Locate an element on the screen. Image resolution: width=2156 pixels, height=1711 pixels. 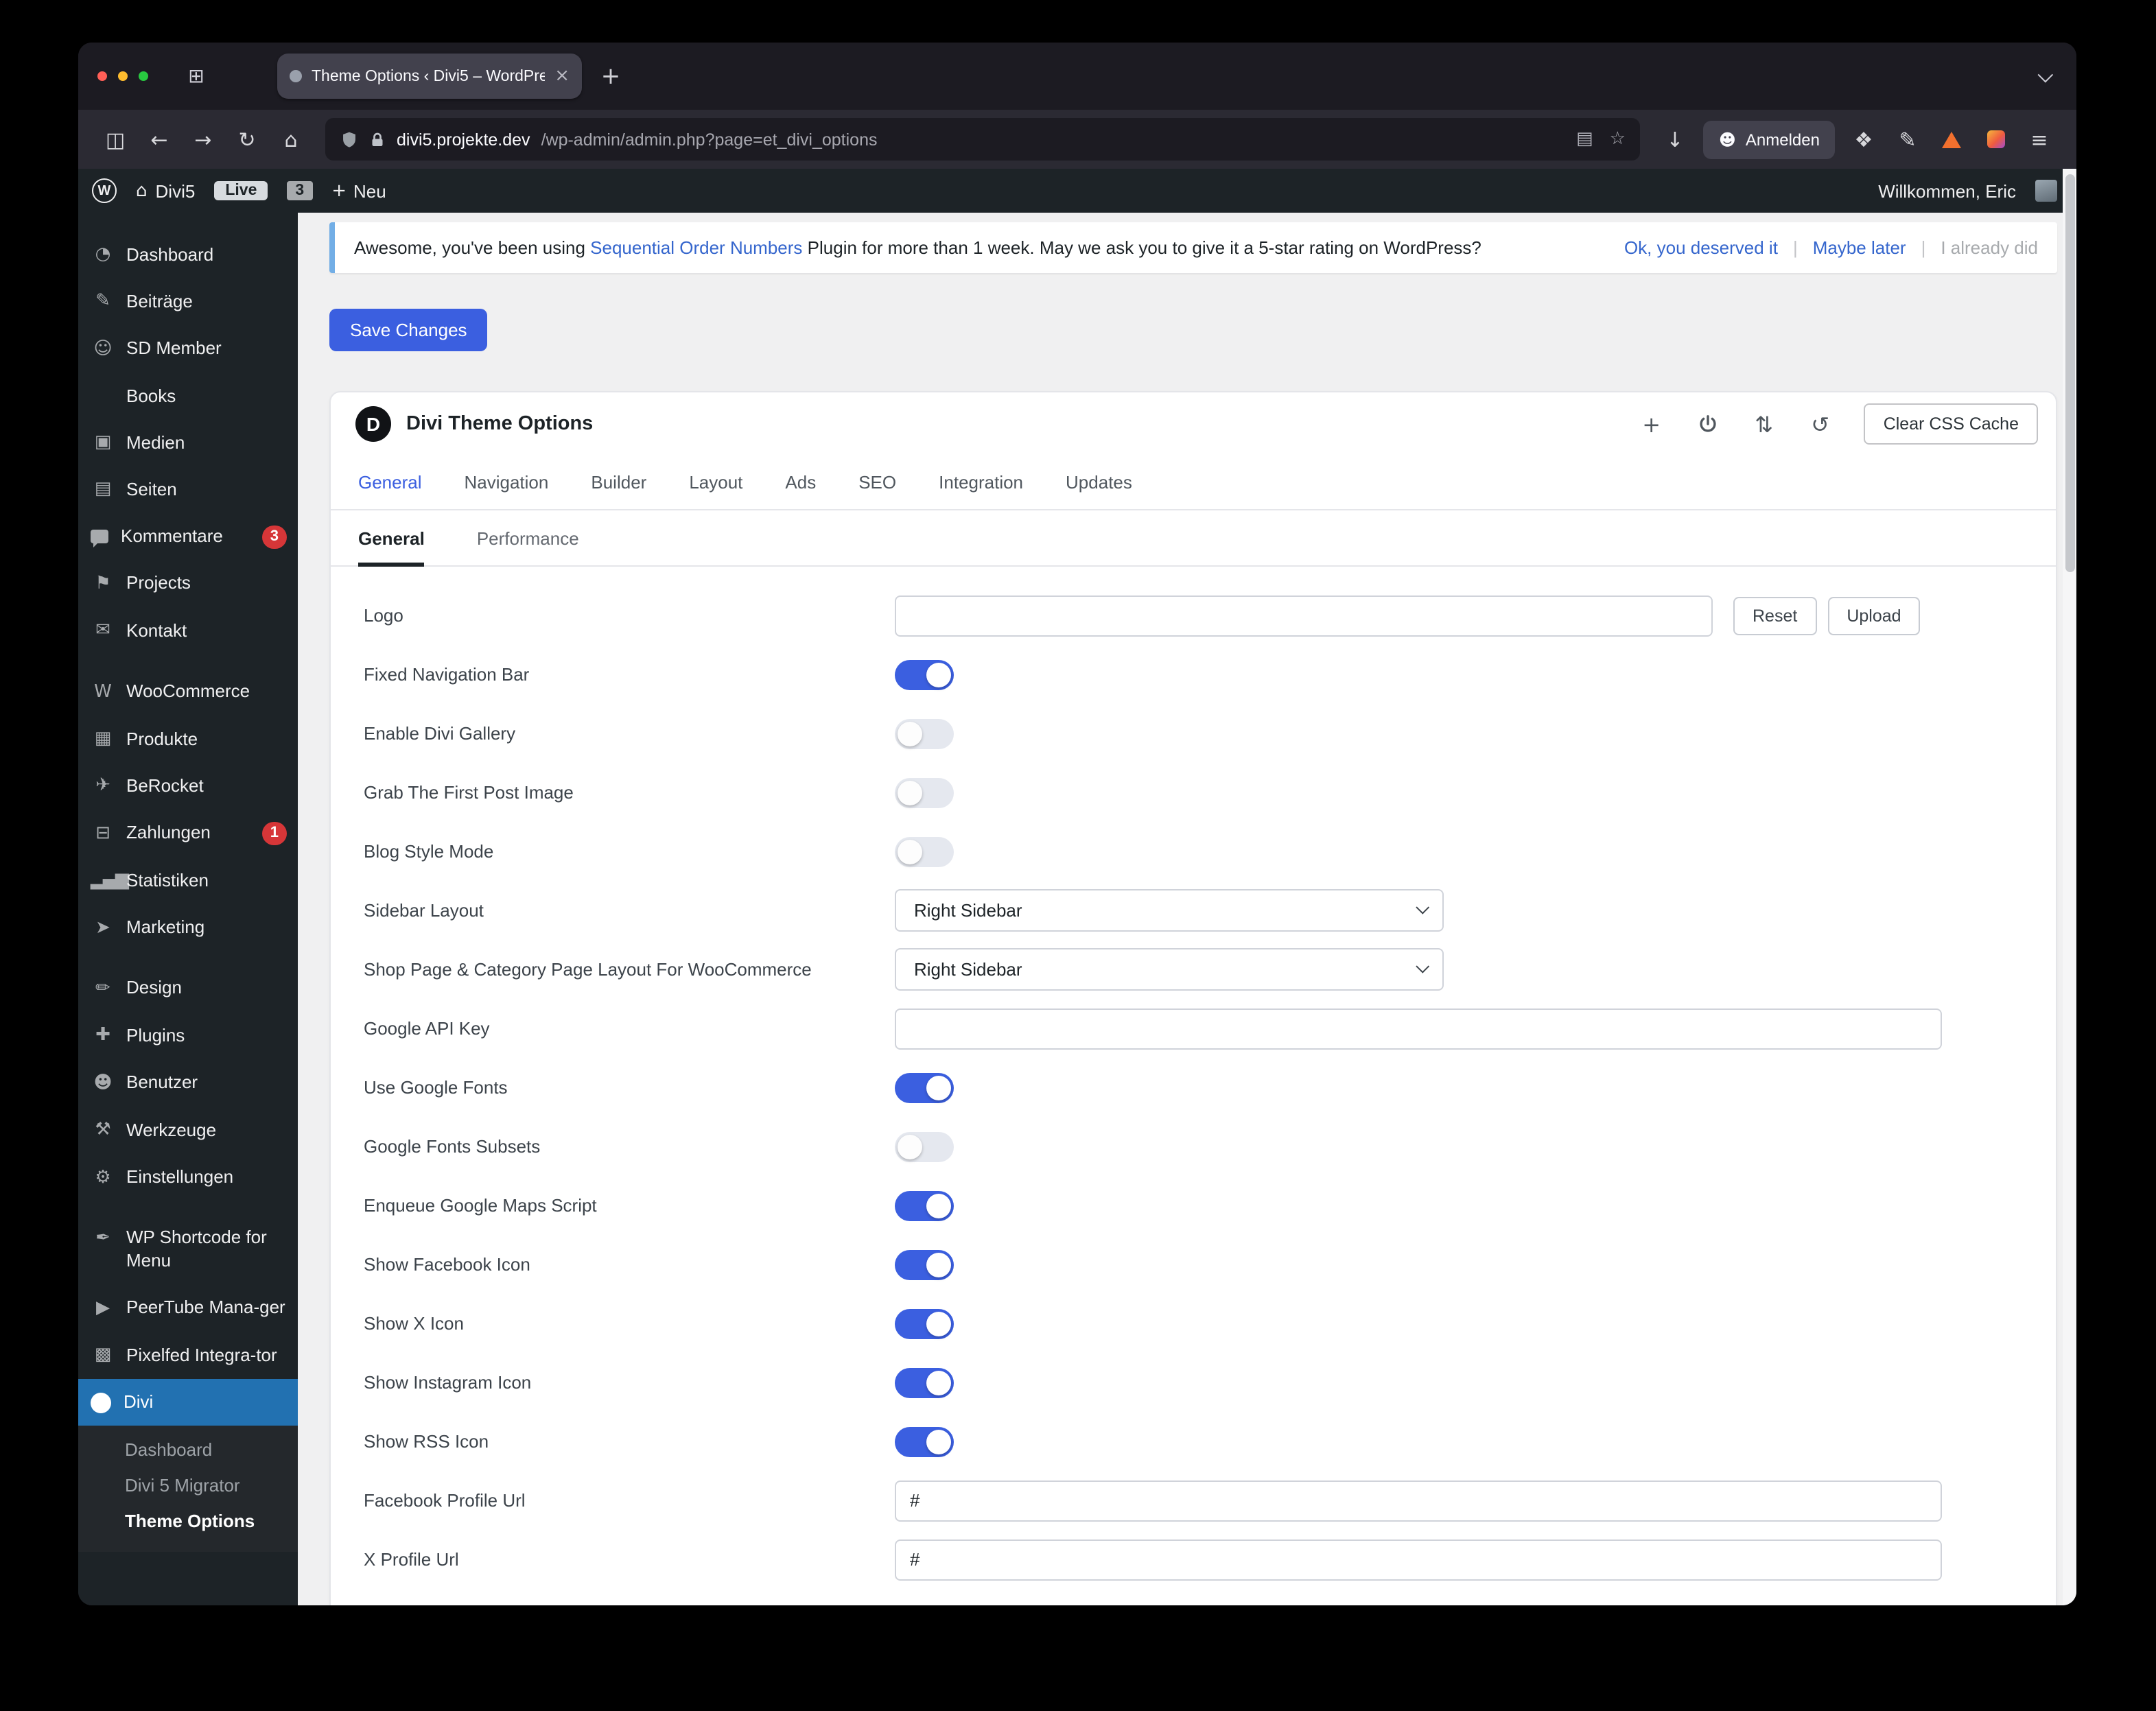
notice-action-i-already-did: I already did is located at coordinates (1990, 247).